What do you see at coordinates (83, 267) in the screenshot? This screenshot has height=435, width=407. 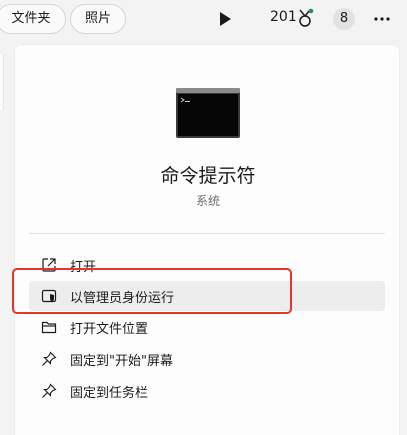 I see `menu-item-label: 打开` at bounding box center [83, 267].